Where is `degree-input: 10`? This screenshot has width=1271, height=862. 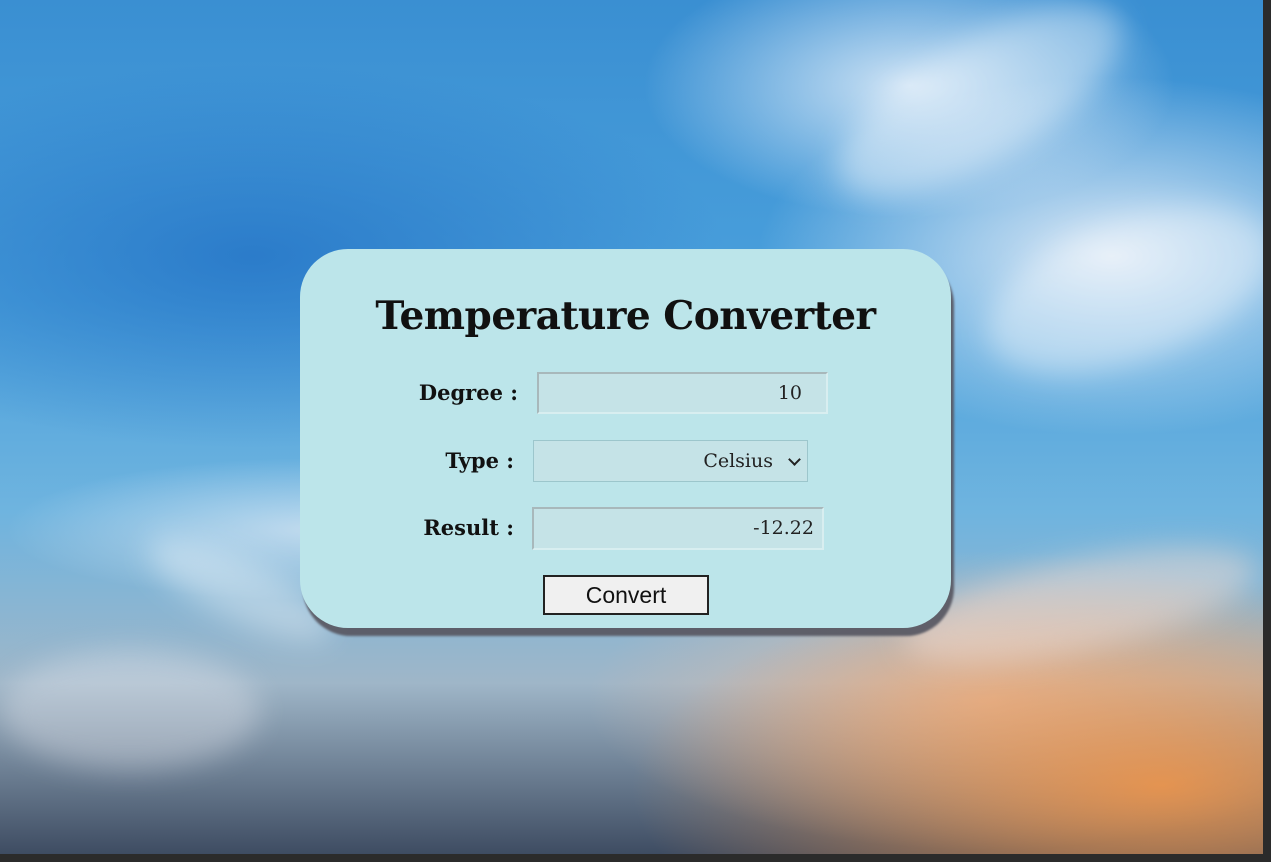
degree-input: 10 is located at coordinates (682, 393).